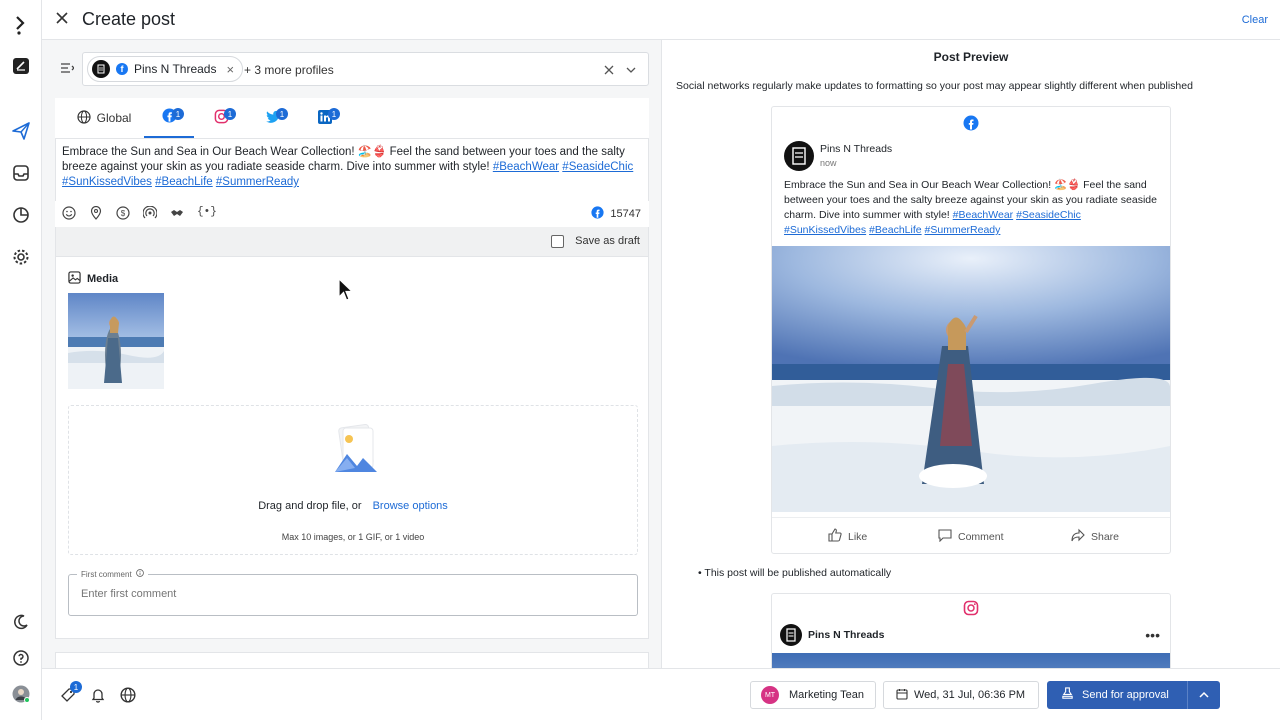 This screenshot has width=1280, height=720. Describe the element at coordinates (971, 660) in the screenshot. I see `instagram-preview-image` at that location.